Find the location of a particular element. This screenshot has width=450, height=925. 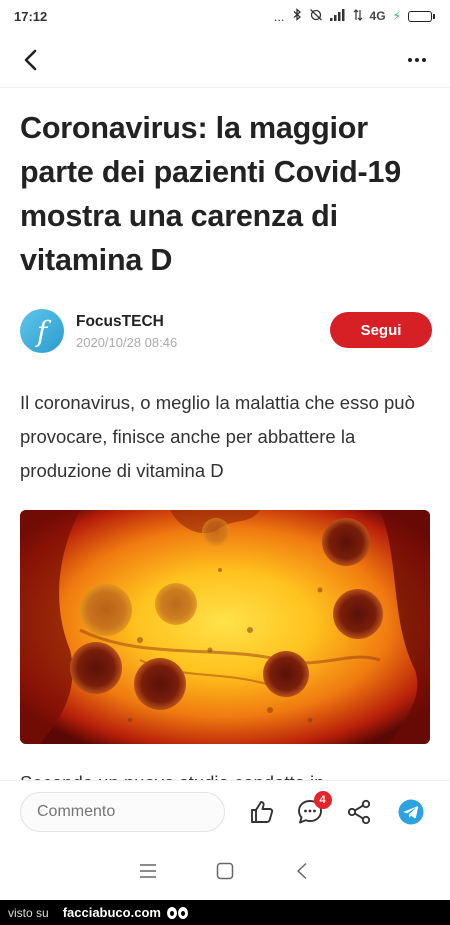

system-nav-bar is located at coordinates (225, 871).